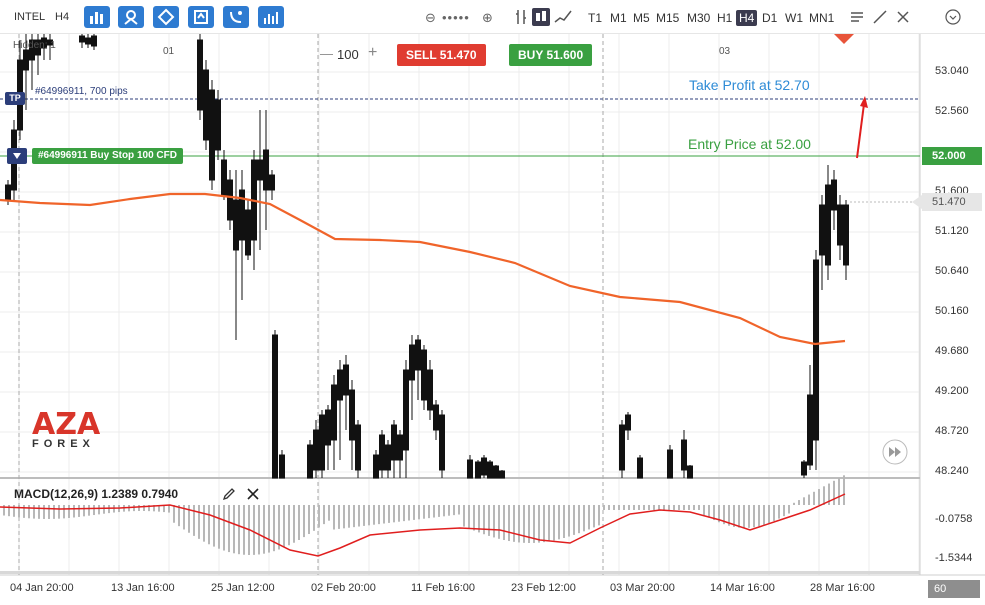 This screenshot has width=985, height=605. I want to click on macd-title: MACD(12,26,9) 1.2389 0.7940, so click(96, 494).